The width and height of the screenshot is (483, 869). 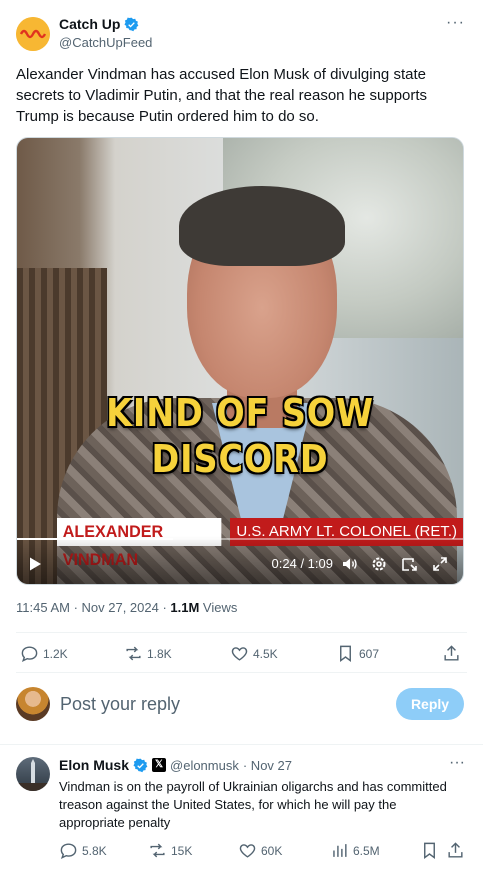 I want to click on reply-author-handle: @elonmusk, so click(x=204, y=765).